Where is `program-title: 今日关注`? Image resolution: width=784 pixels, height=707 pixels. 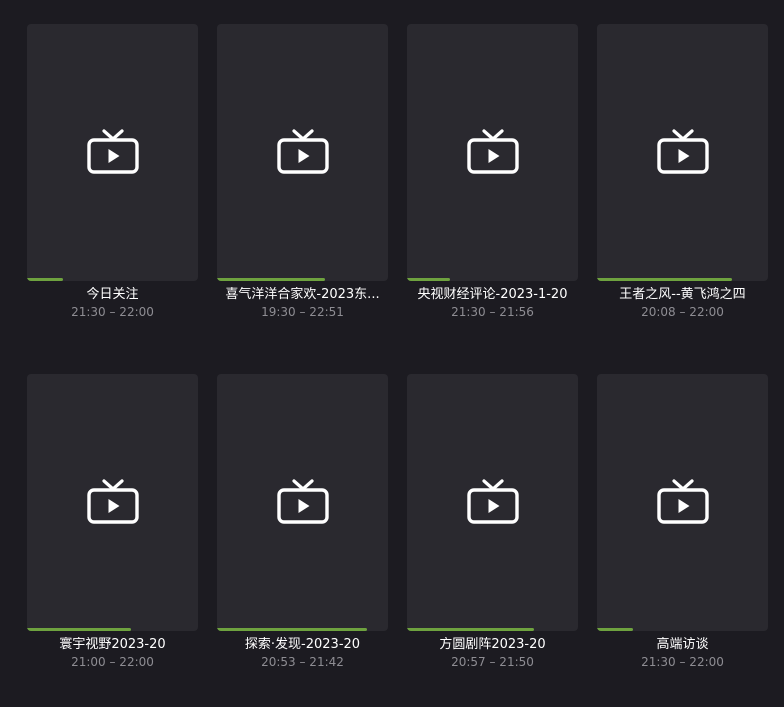 program-title: 今日关注 is located at coordinates (112, 294).